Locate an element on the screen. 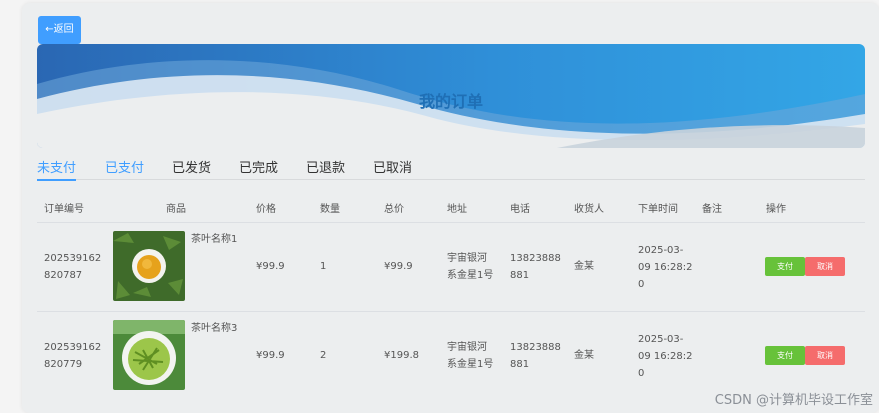 This screenshot has width=879, height=413. back-button: ←返回 is located at coordinates (59, 30).